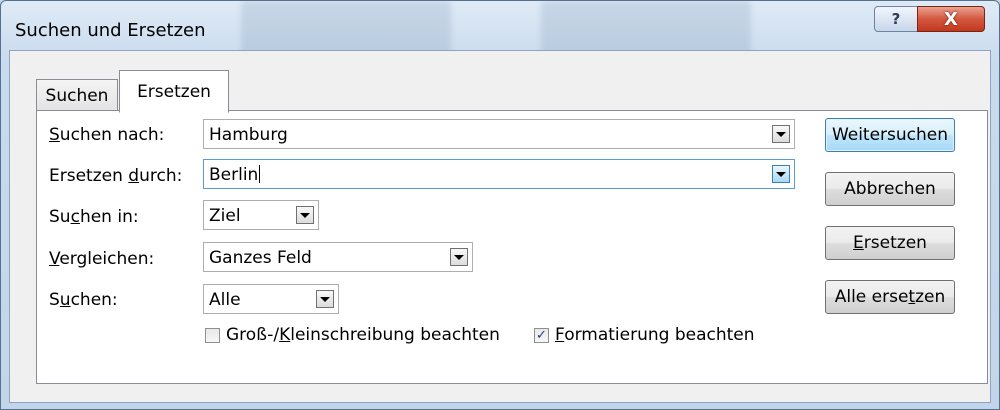 The image size is (1000, 410). I want to click on match-label: Vergleichen:, so click(102, 259).